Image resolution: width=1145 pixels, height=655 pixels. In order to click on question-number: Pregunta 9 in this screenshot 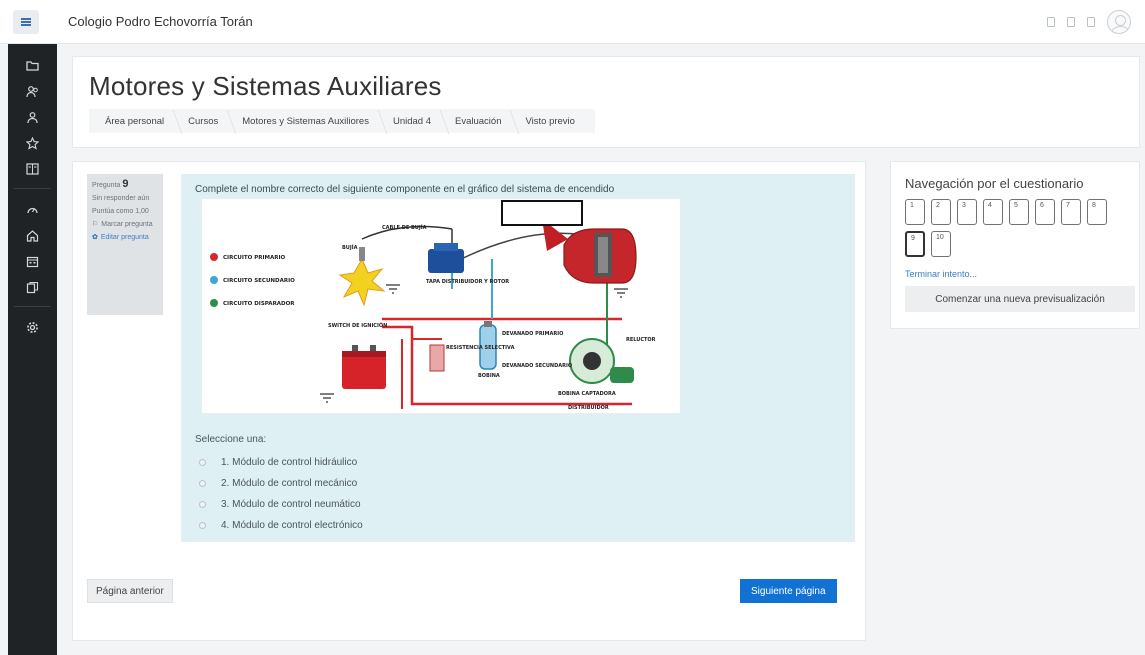, I will do `click(125, 184)`.